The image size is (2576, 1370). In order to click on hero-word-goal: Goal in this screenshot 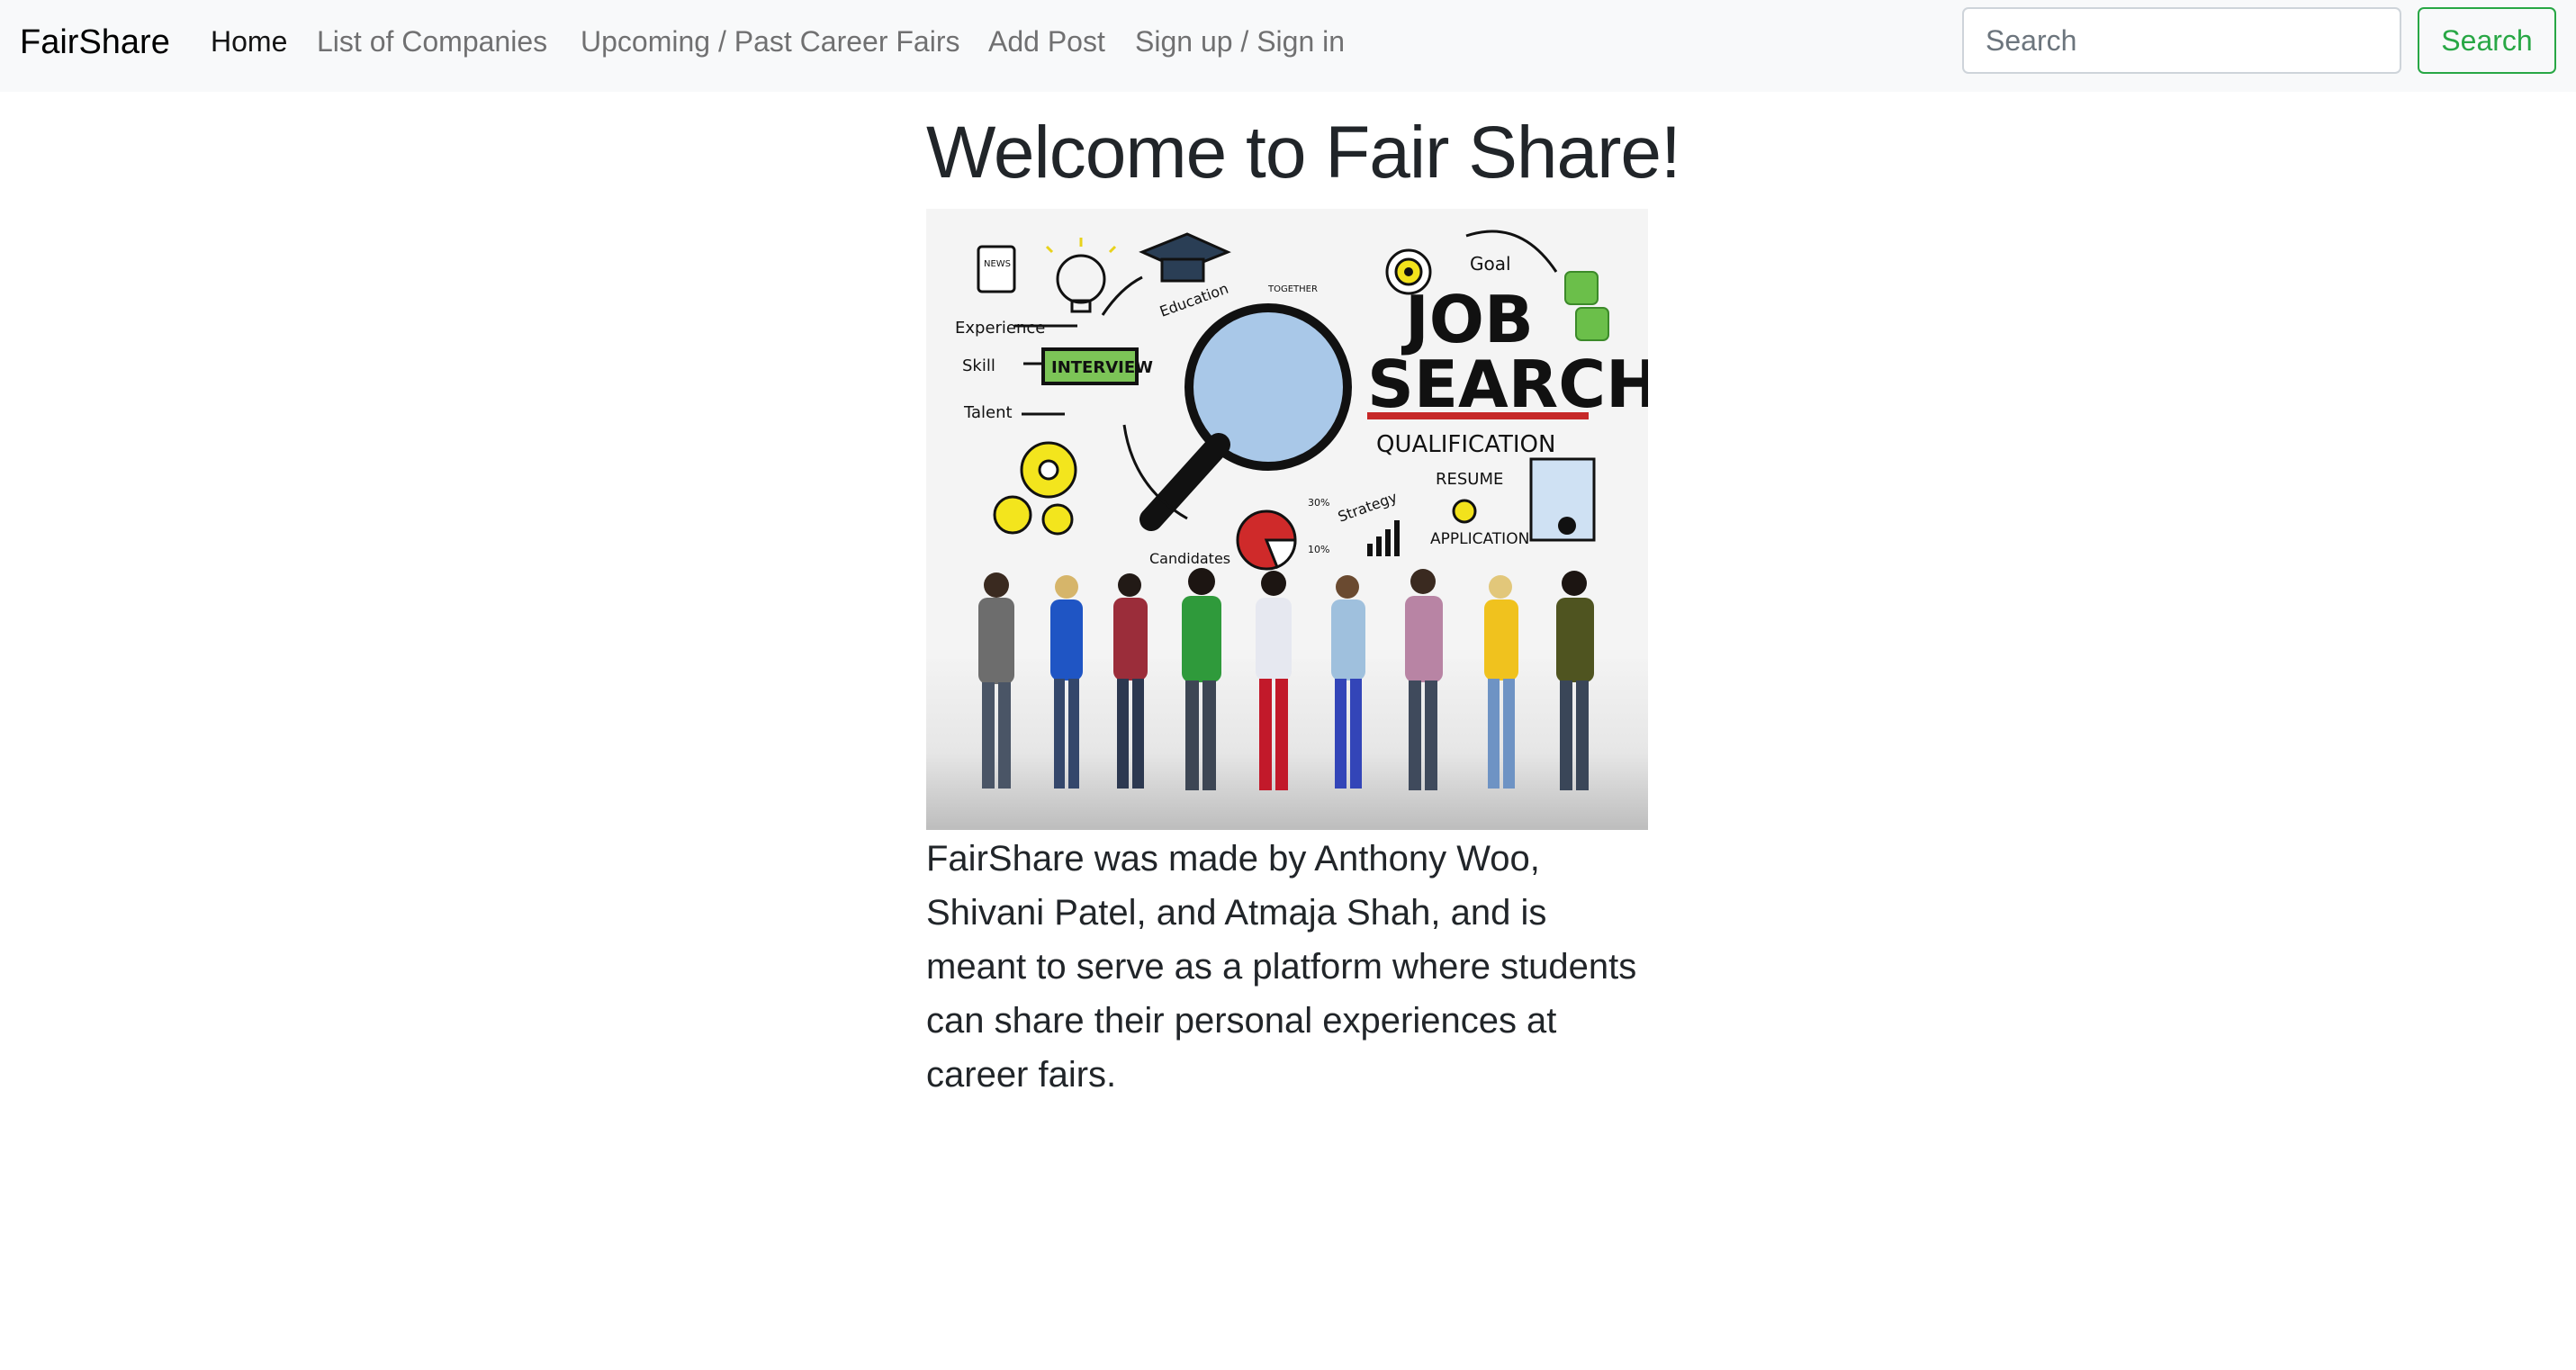, I will do `click(1490, 264)`.